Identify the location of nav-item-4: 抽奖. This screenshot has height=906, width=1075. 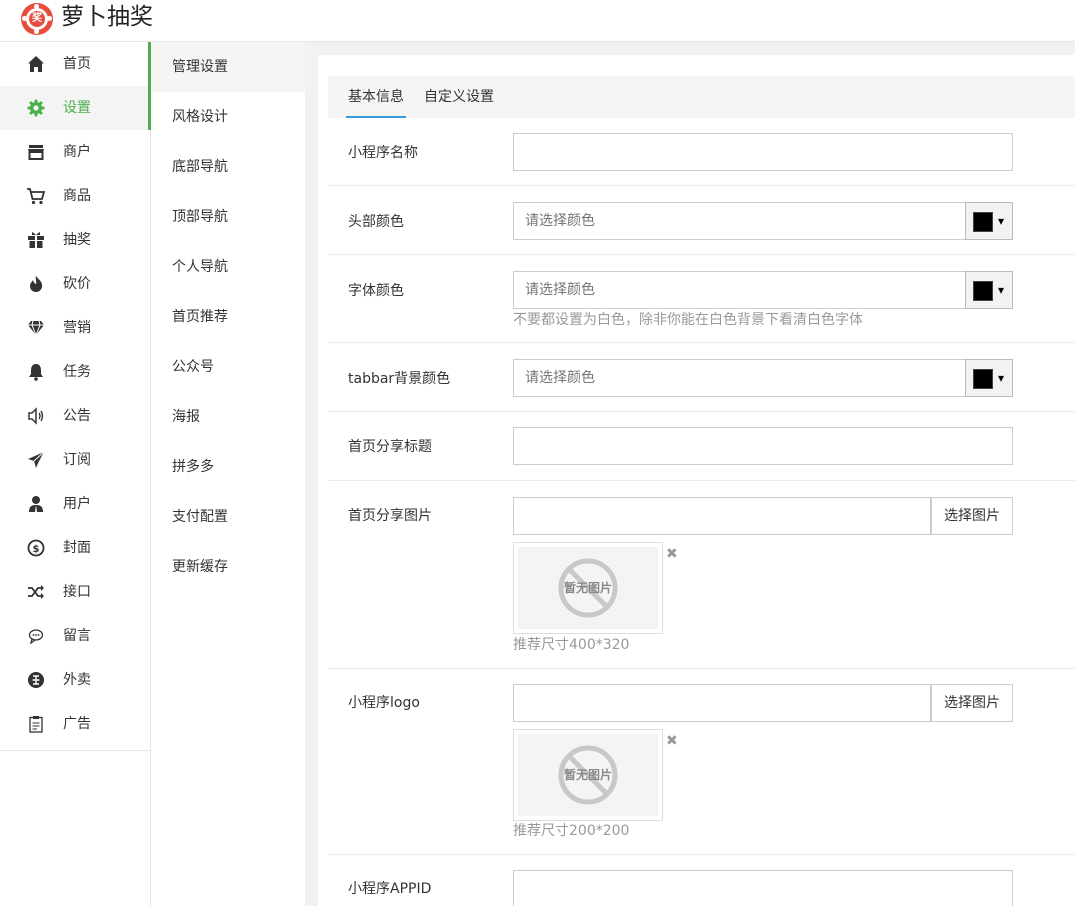
(75, 240).